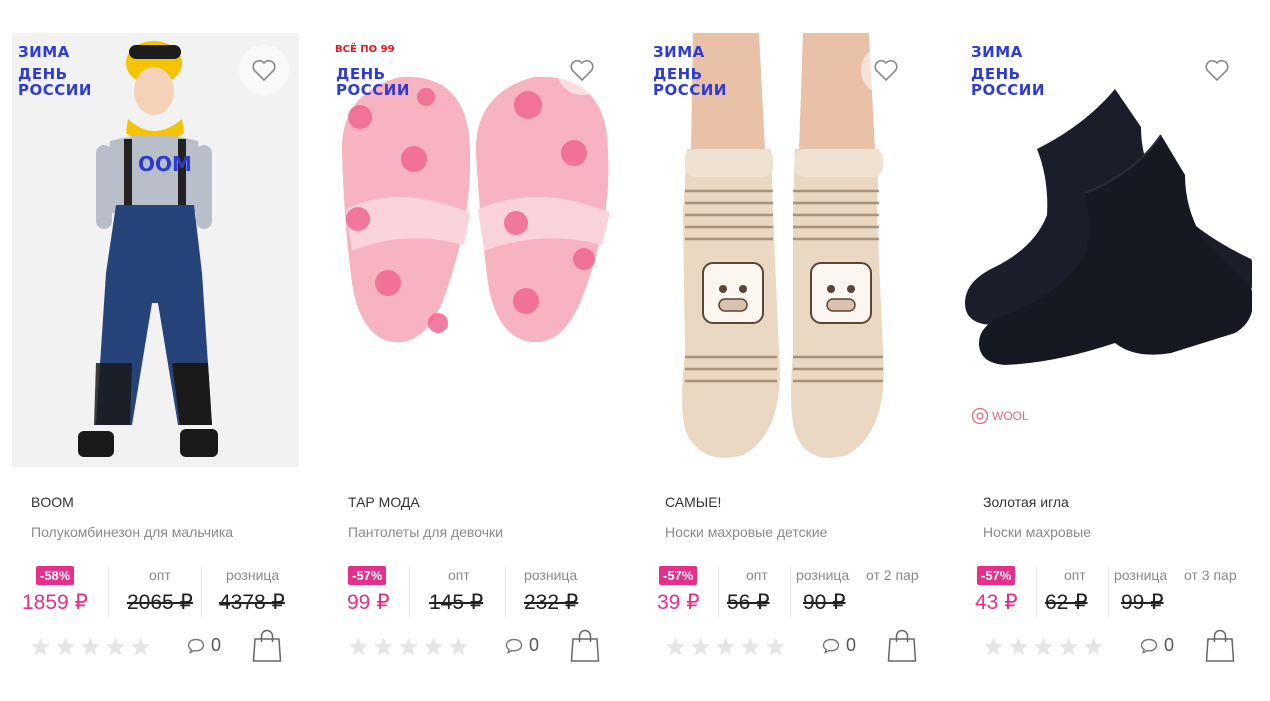 This screenshot has height=701, width=1270. I want to click on price-block: -57% 99 ₽ опт 145 ₽ розница 232 ₽, so click(484, 591).